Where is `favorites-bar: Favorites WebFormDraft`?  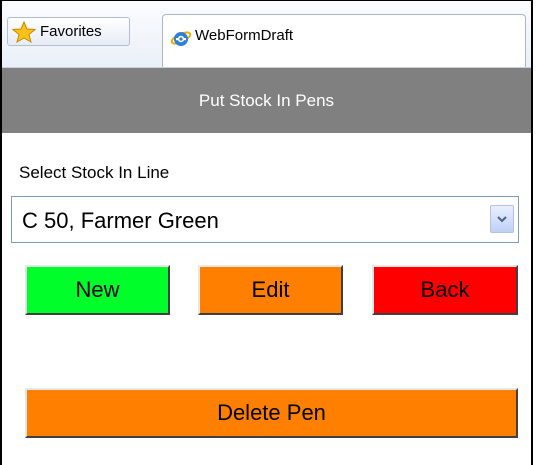 favorites-bar: Favorites WebFormDraft is located at coordinates (266, 34).